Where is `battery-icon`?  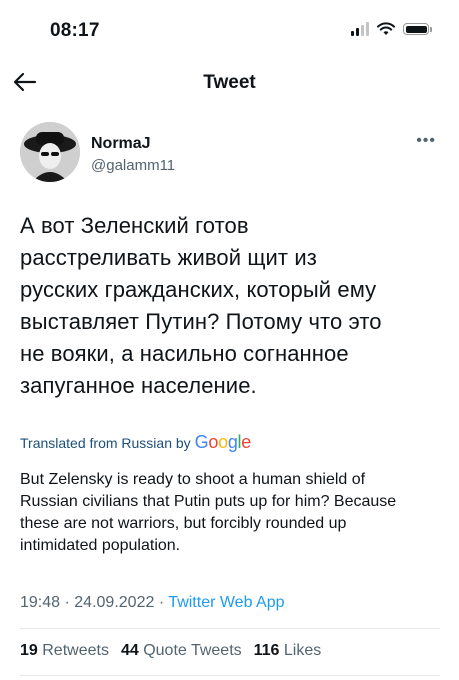
battery-icon is located at coordinates (417, 29).